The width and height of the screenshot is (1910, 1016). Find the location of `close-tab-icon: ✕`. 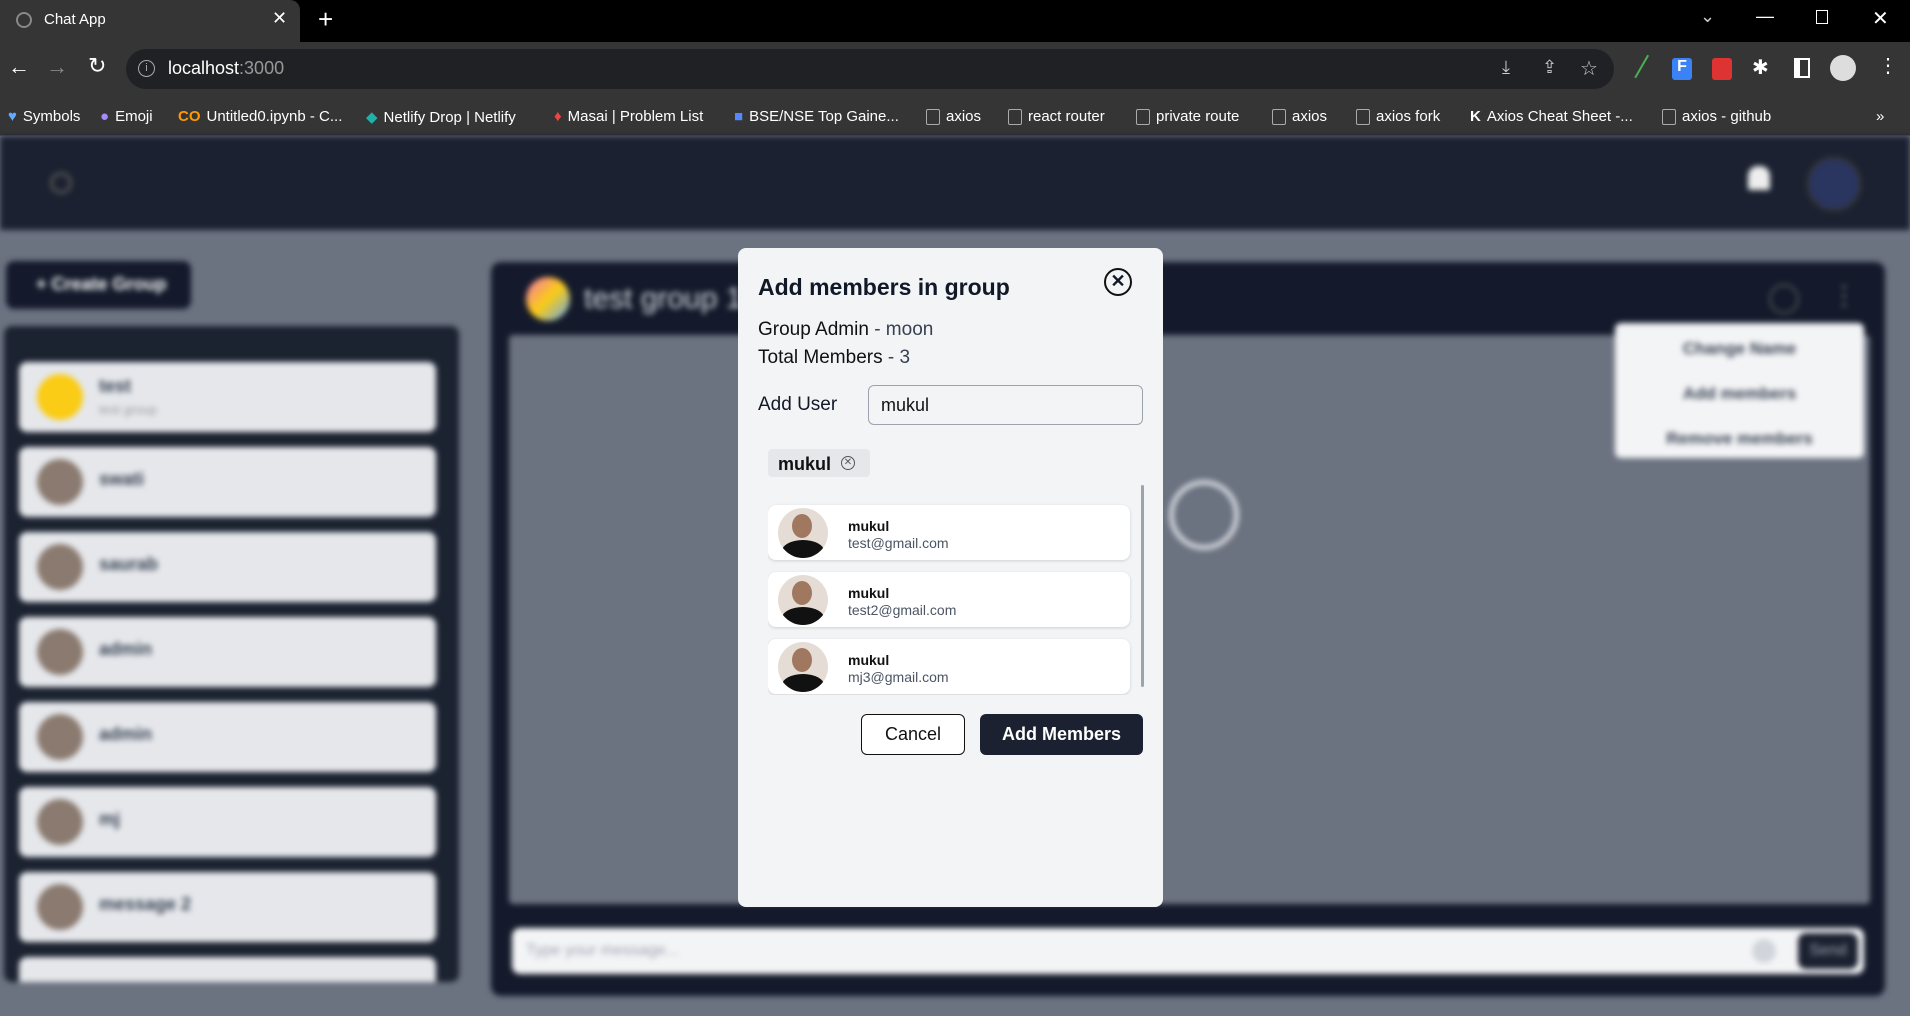

close-tab-icon: ✕ is located at coordinates (279, 18).